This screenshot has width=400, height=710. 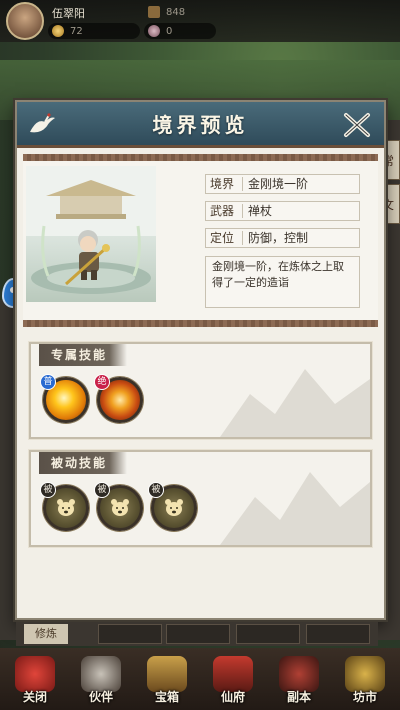 What do you see at coordinates (46, 634) in the screenshot?
I see `cultivate-tab: 修炼` at bounding box center [46, 634].